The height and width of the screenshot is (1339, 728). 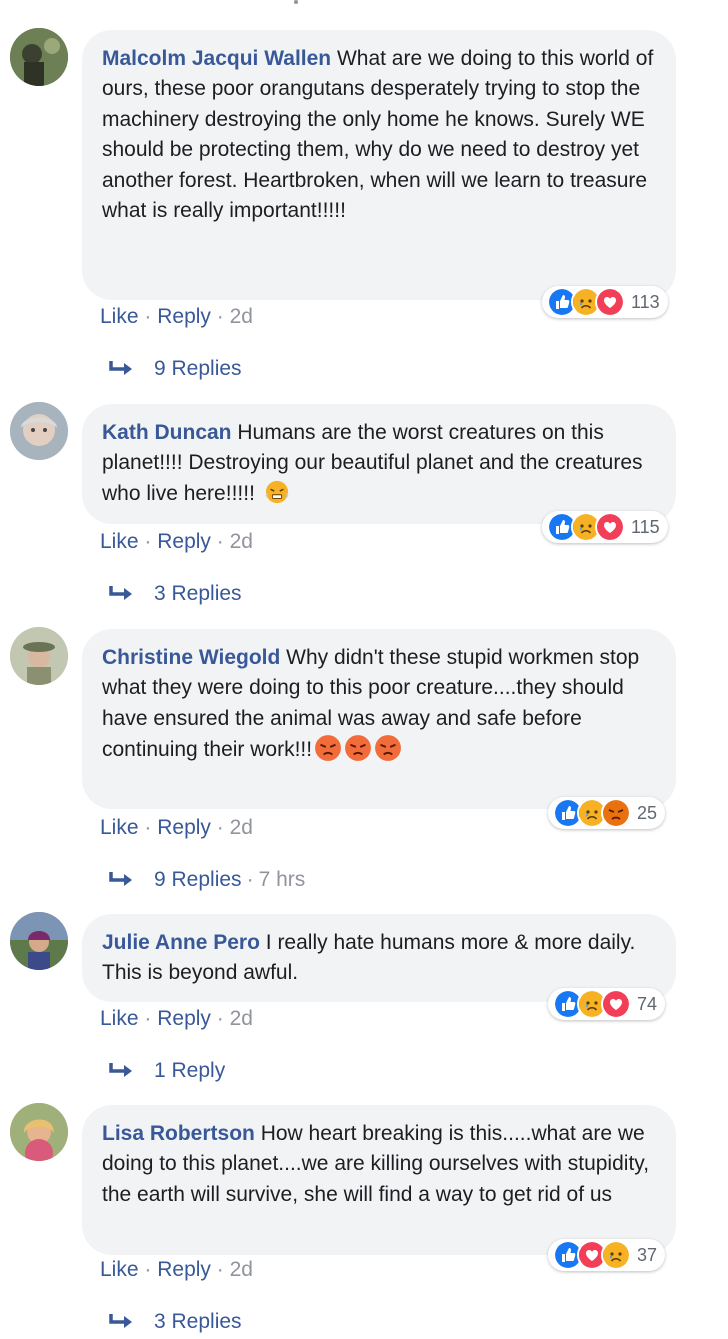 I want to click on view-replies: 1 Reply, so click(x=166, y=1071).